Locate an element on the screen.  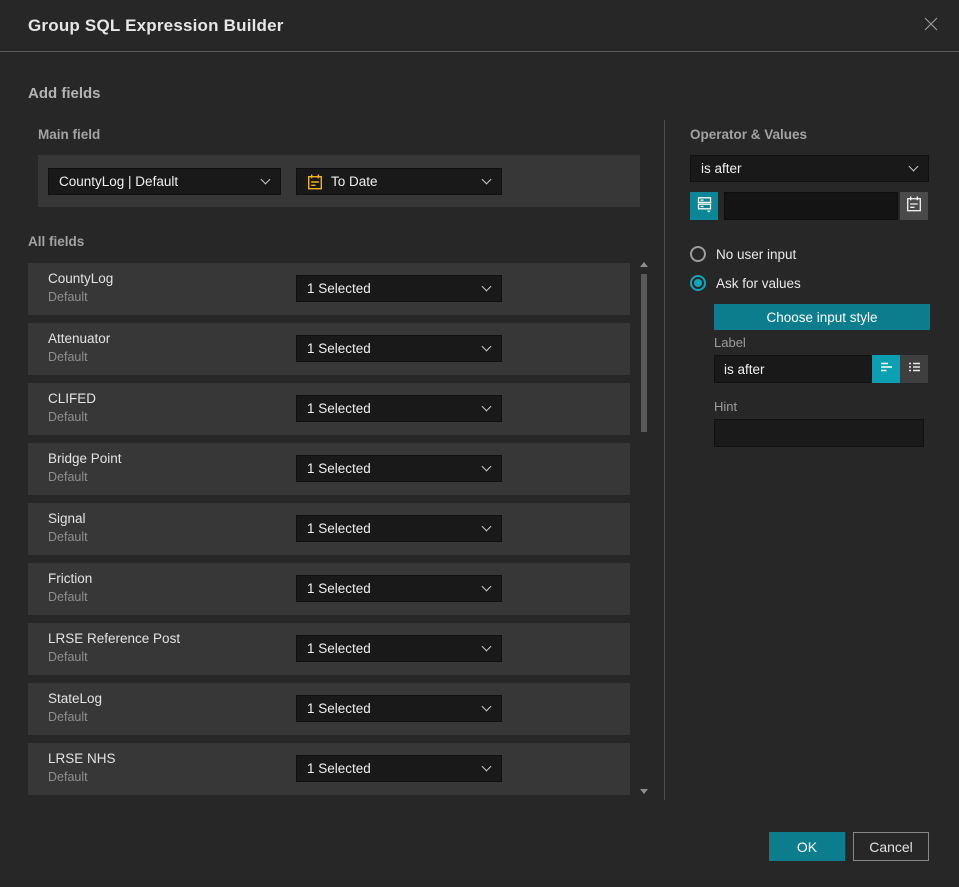
operator-select-value: is after is located at coordinates (721, 168).